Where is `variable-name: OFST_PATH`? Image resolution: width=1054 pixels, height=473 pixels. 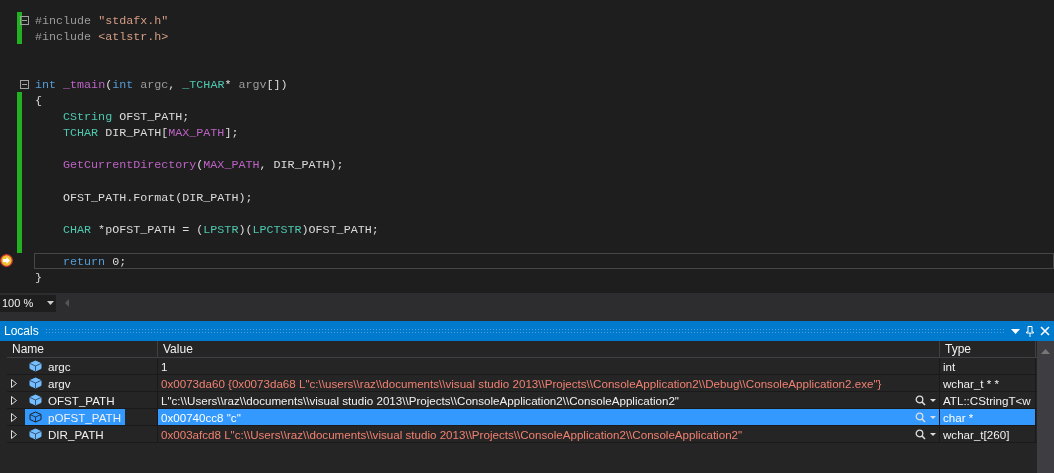 variable-name: OFST_PATH is located at coordinates (81, 400).